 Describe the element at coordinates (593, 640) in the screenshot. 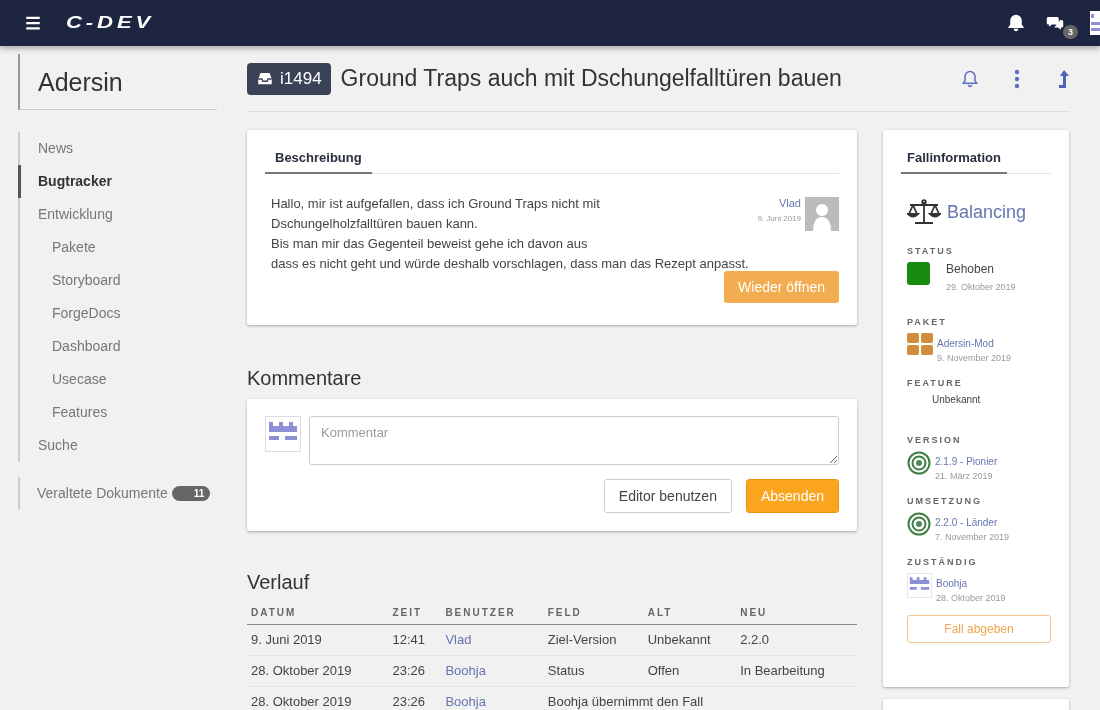

I see `table-cell: Ziel-Version` at that location.